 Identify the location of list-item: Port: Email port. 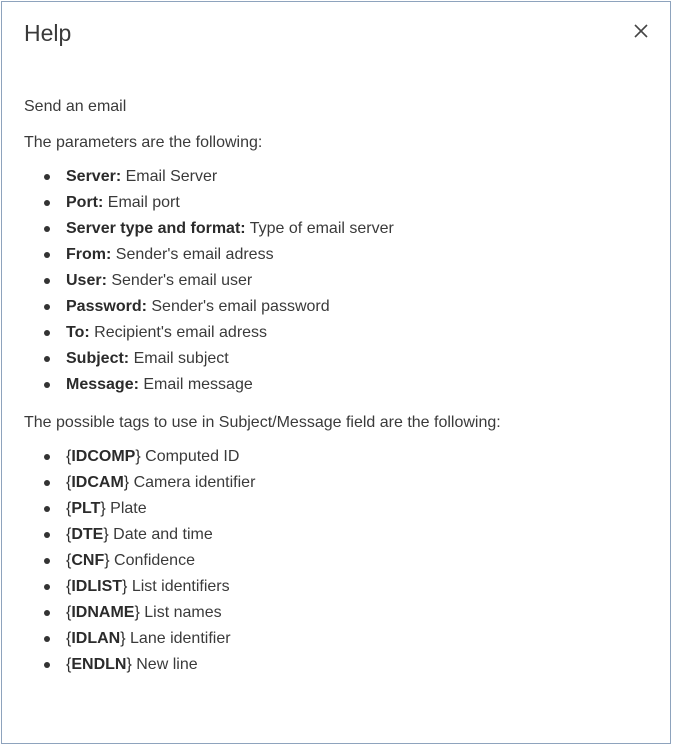
(347, 203).